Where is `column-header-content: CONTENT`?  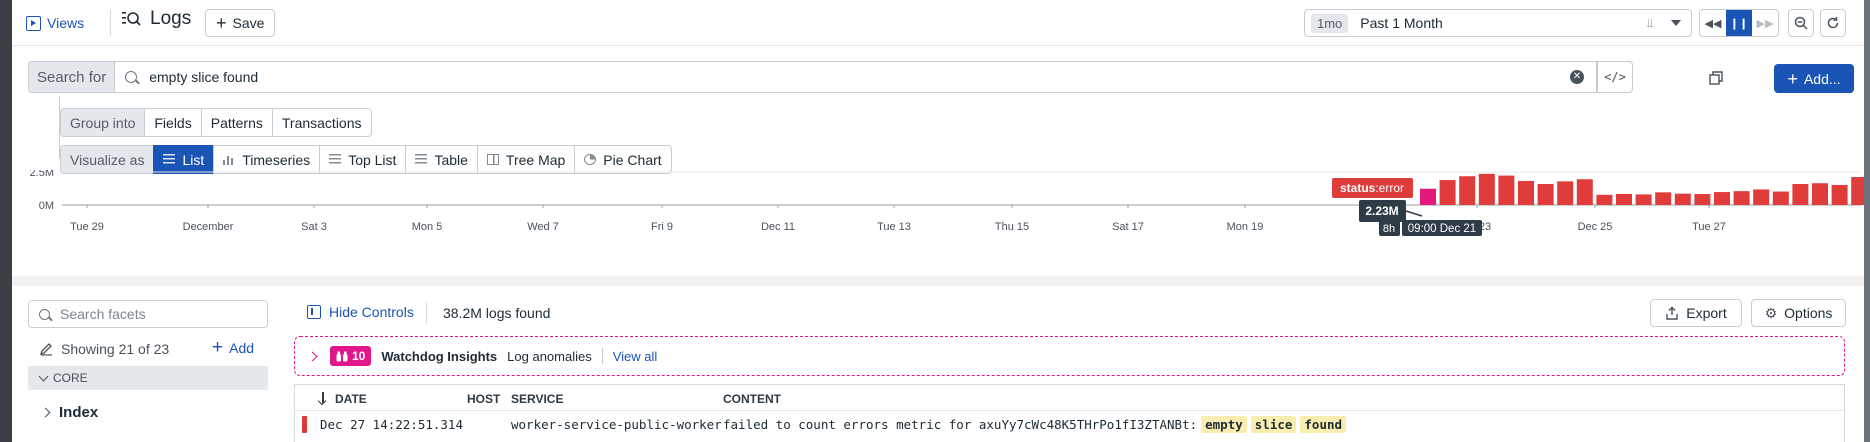 column-header-content: CONTENT is located at coordinates (752, 399).